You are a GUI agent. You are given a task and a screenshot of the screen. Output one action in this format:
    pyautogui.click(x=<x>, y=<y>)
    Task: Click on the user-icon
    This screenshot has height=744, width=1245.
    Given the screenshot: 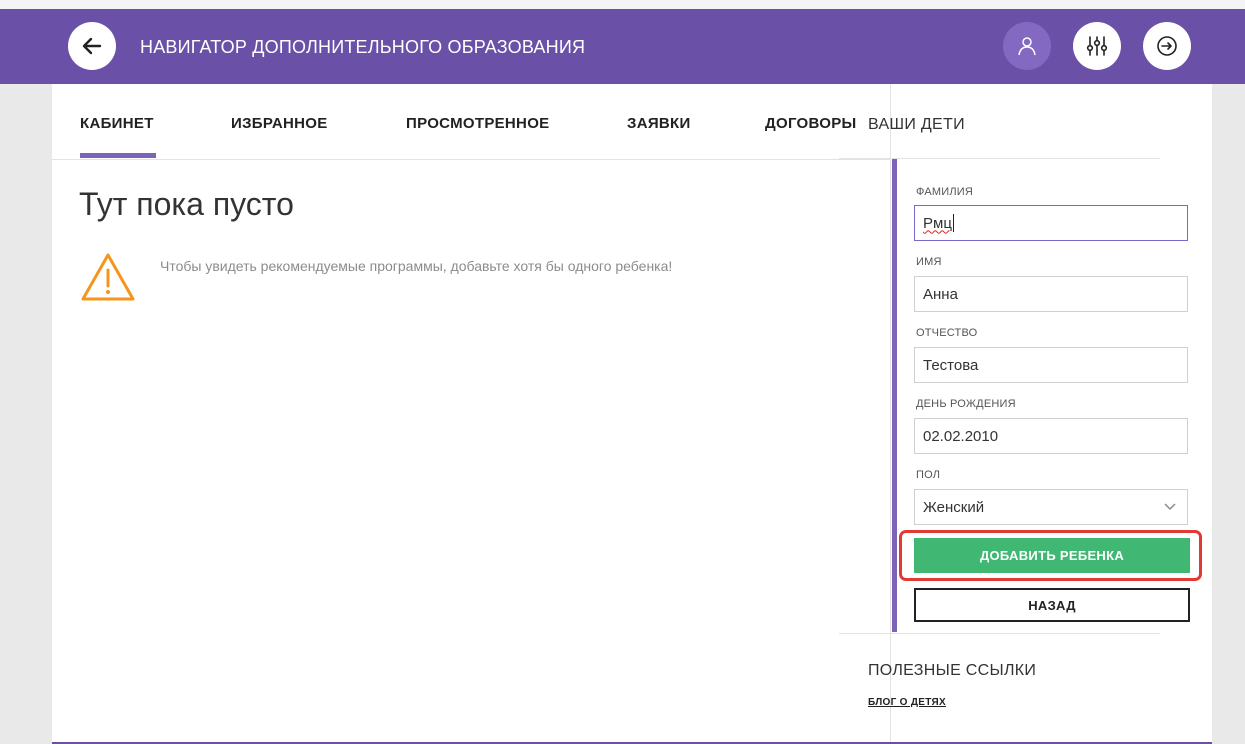 What is the action you would take?
    pyautogui.click(x=1027, y=46)
    